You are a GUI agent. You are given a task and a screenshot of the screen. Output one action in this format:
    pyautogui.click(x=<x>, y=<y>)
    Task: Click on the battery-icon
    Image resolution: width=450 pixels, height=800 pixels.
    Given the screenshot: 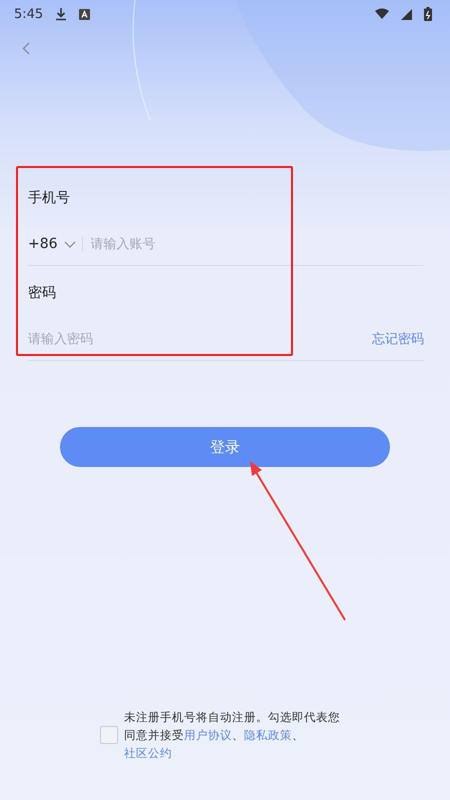 What is the action you would take?
    pyautogui.click(x=428, y=14)
    